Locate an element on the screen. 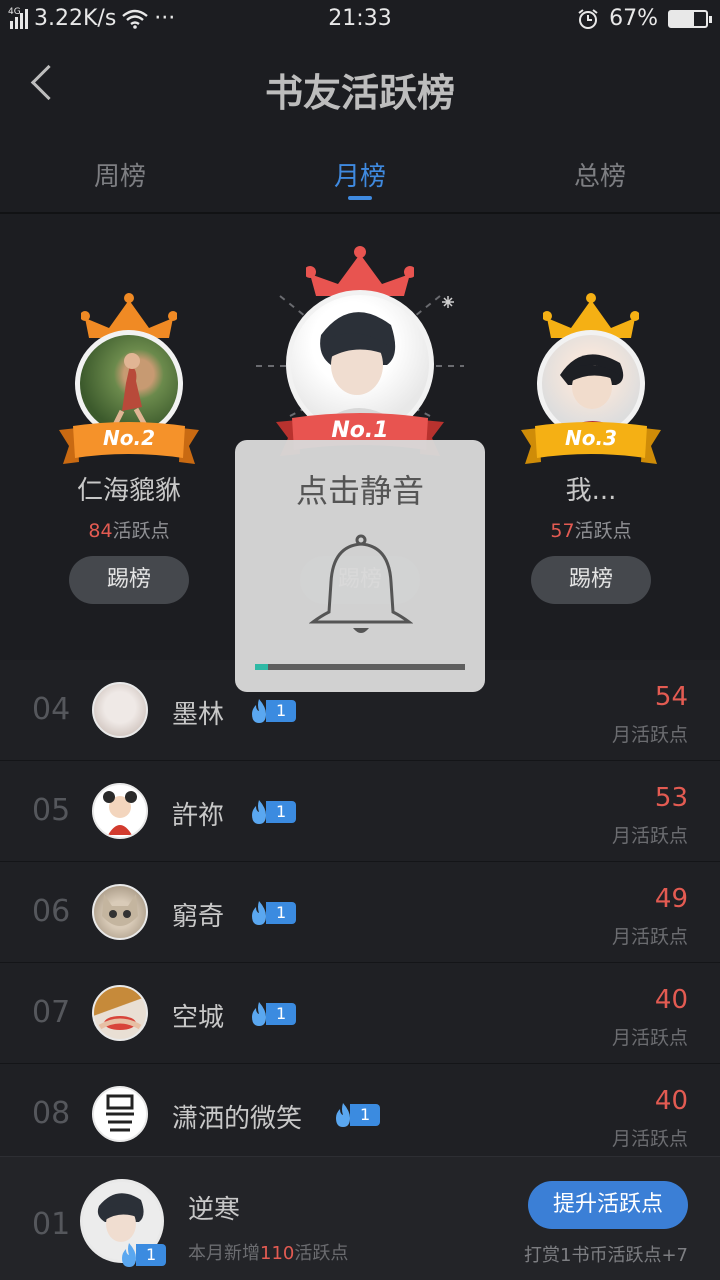  tab-bar: 周榜 月榜 总榜 is located at coordinates (360, 173).